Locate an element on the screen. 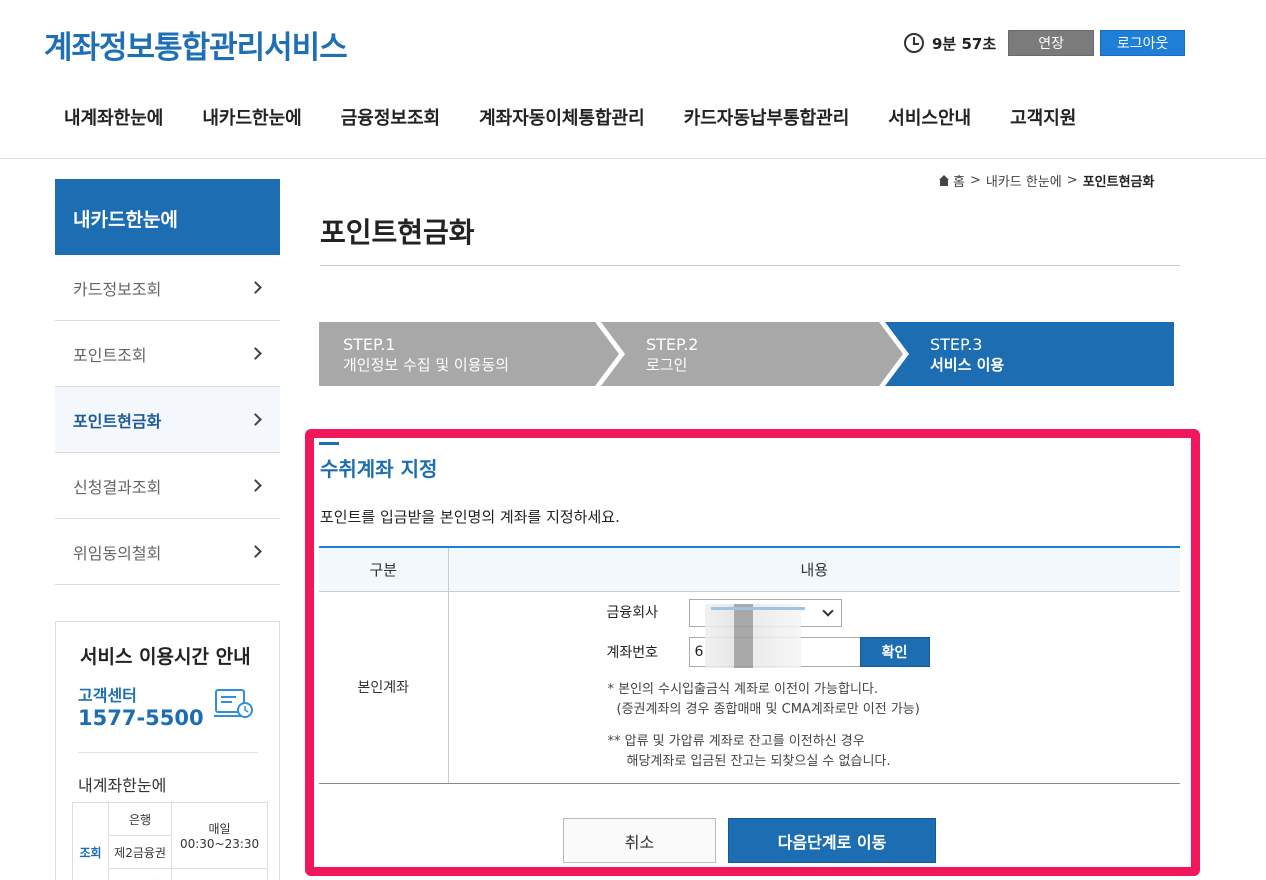 The width and height of the screenshot is (1266, 880). sidebar-item-label: 포인트현금화 is located at coordinates (117, 421).